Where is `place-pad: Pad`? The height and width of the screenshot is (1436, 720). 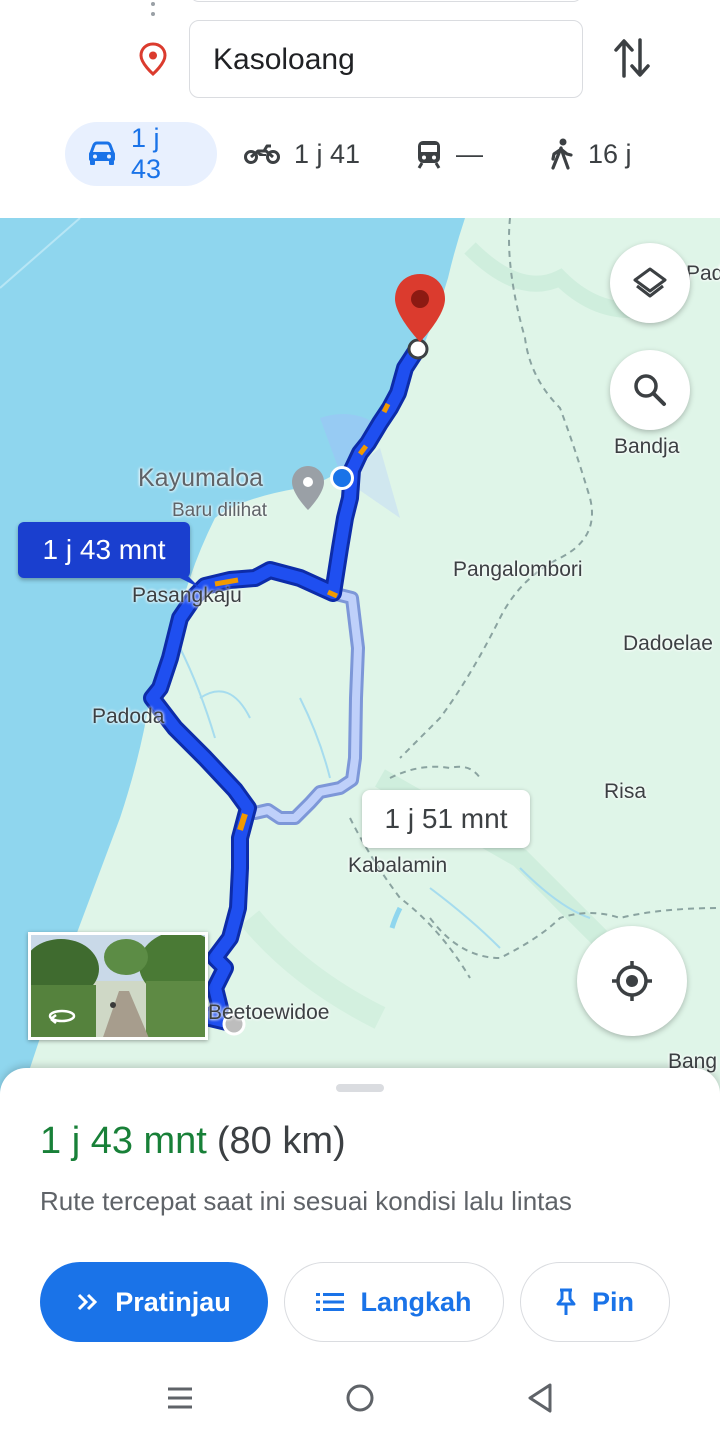 place-pad: Pad is located at coordinates (703, 273).